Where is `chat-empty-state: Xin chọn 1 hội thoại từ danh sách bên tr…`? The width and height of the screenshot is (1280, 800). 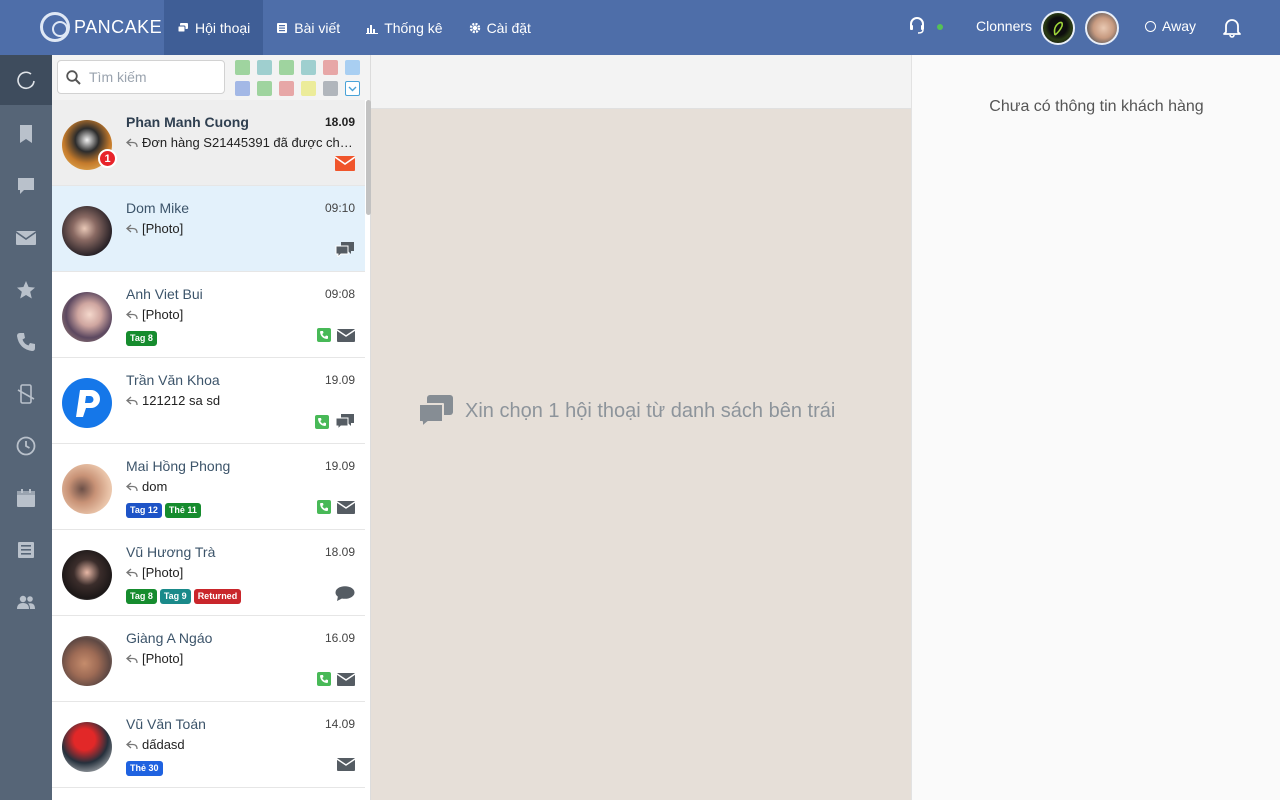
chat-empty-state: Xin chọn 1 hội thoại từ danh sách bên tr… is located at coordinates (626, 411).